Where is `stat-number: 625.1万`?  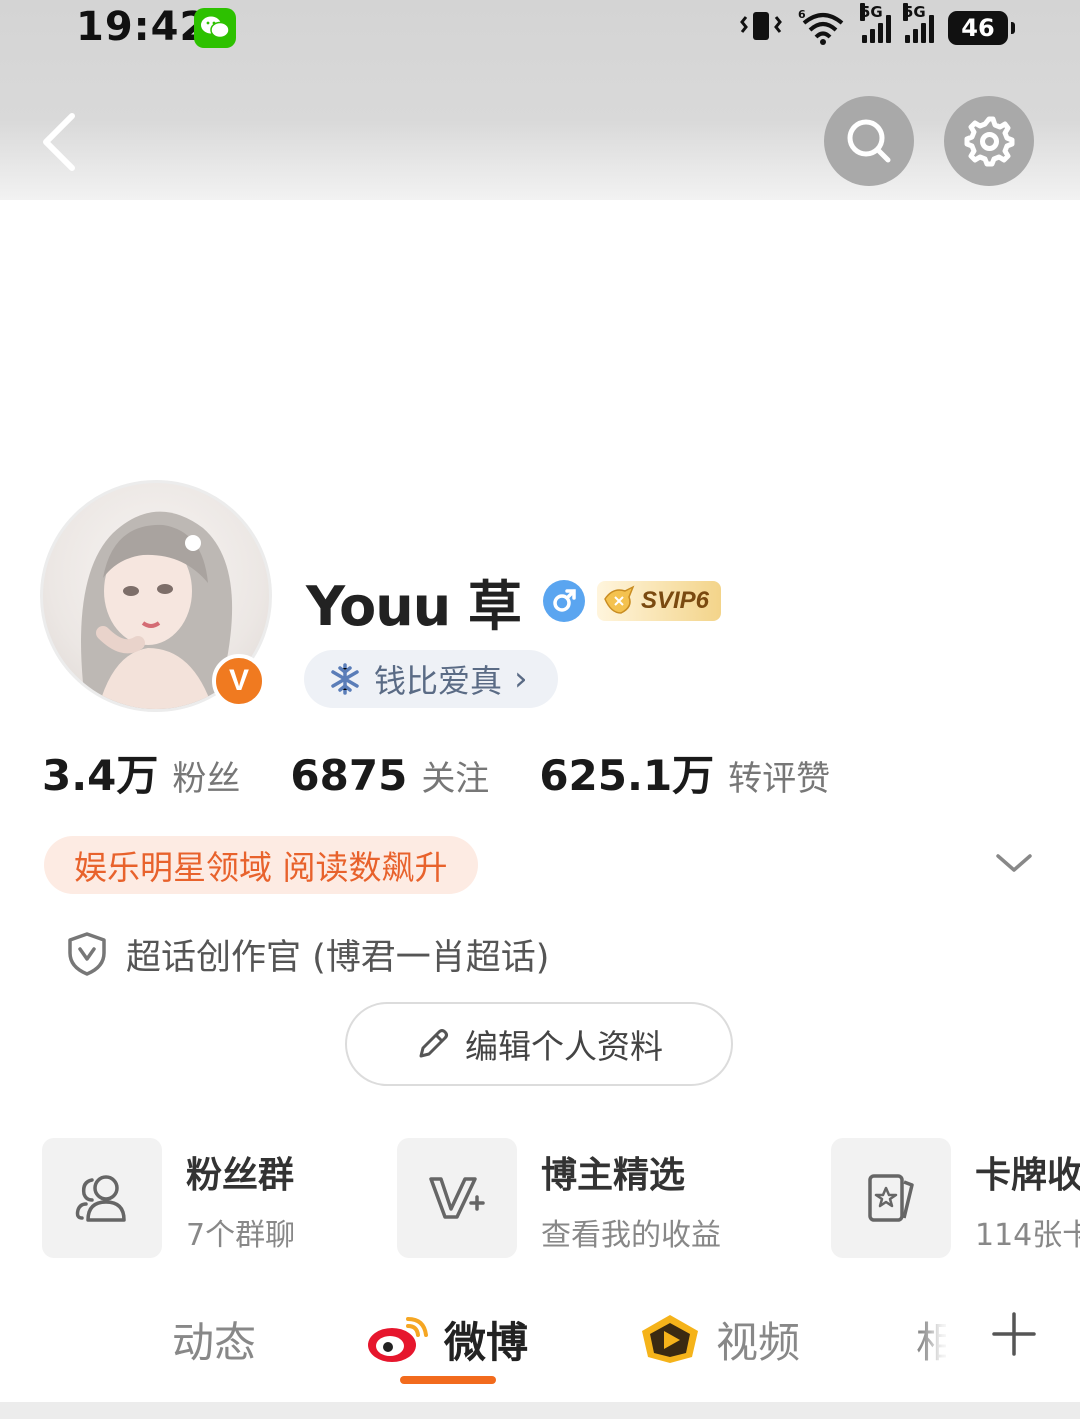
stat-number: 625.1万 is located at coordinates (627, 775).